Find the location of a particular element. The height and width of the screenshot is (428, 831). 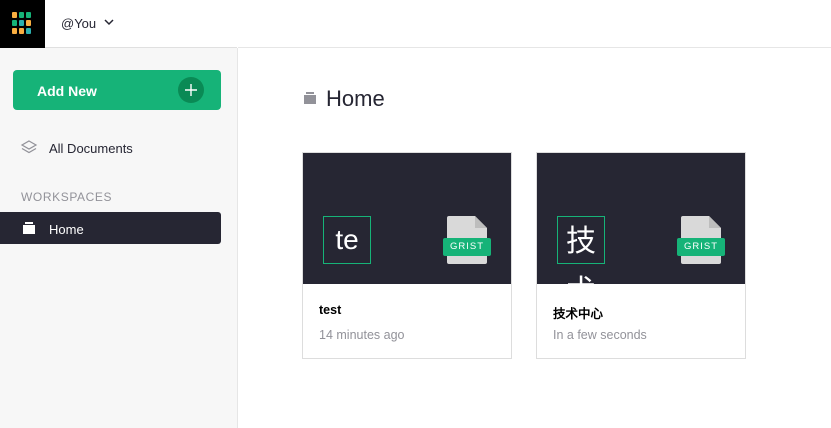

doc-initials: te is located at coordinates (347, 240).